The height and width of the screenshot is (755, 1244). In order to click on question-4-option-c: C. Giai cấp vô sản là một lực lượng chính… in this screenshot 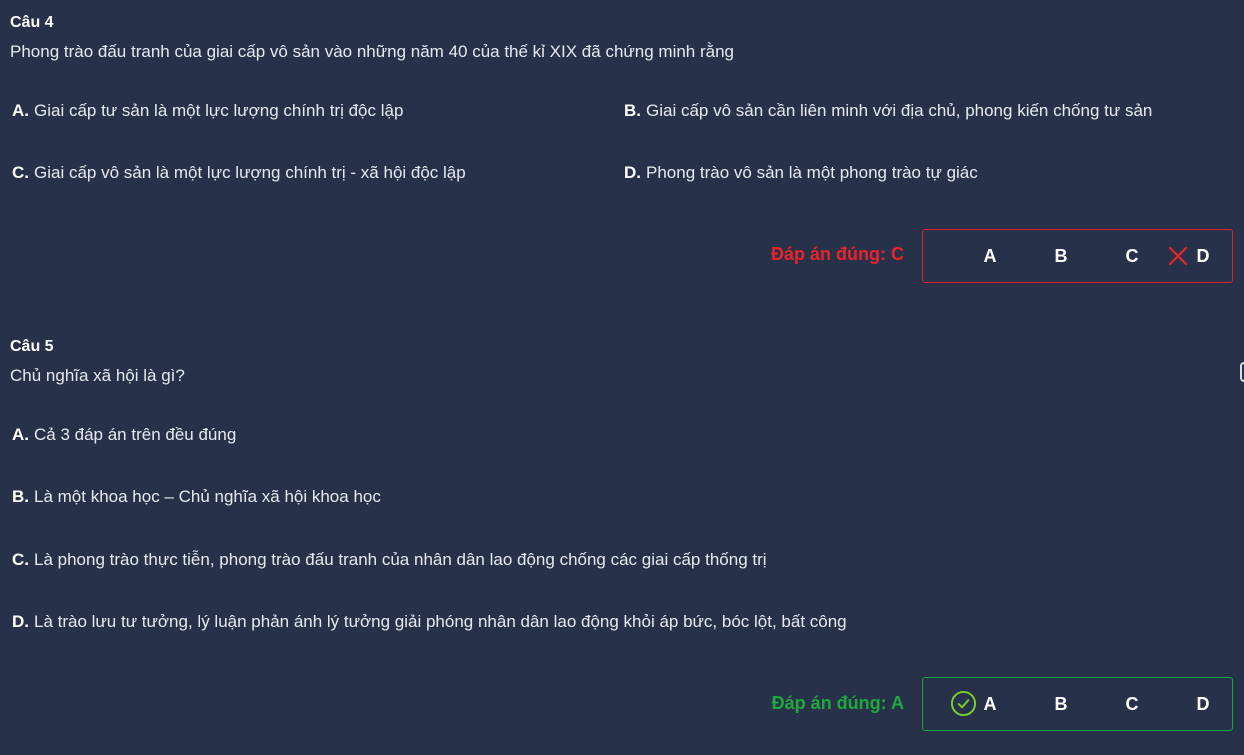, I will do `click(239, 173)`.